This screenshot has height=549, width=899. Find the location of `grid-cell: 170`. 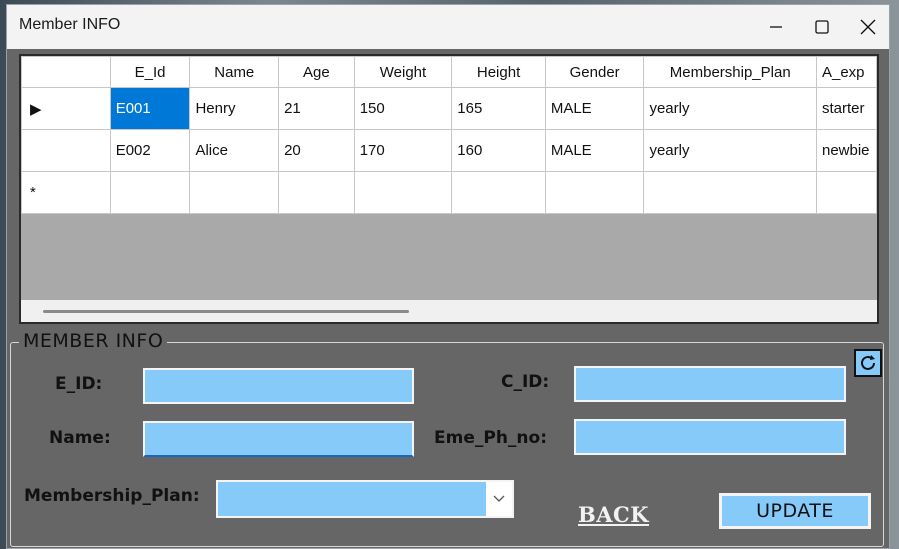

grid-cell: 170 is located at coordinates (403, 150).